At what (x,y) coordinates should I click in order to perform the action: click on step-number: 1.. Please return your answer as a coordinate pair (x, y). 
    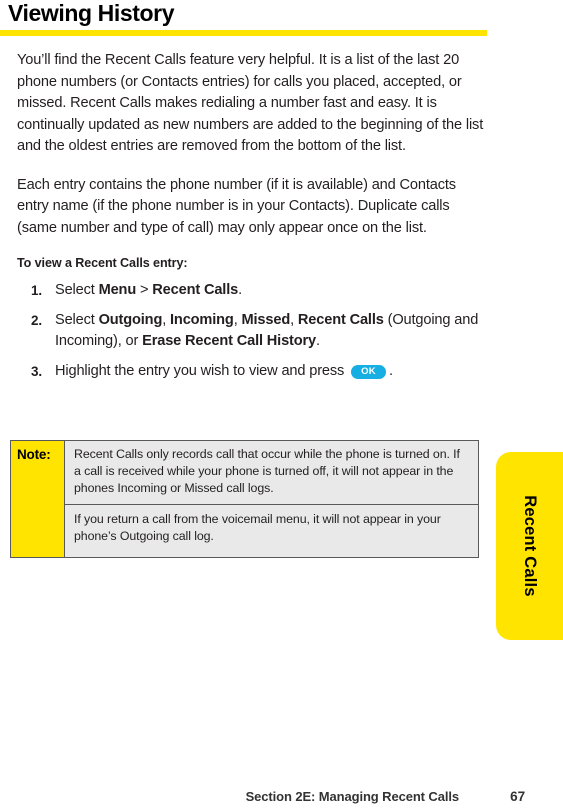
    Looking at the image, I should click on (36, 290).